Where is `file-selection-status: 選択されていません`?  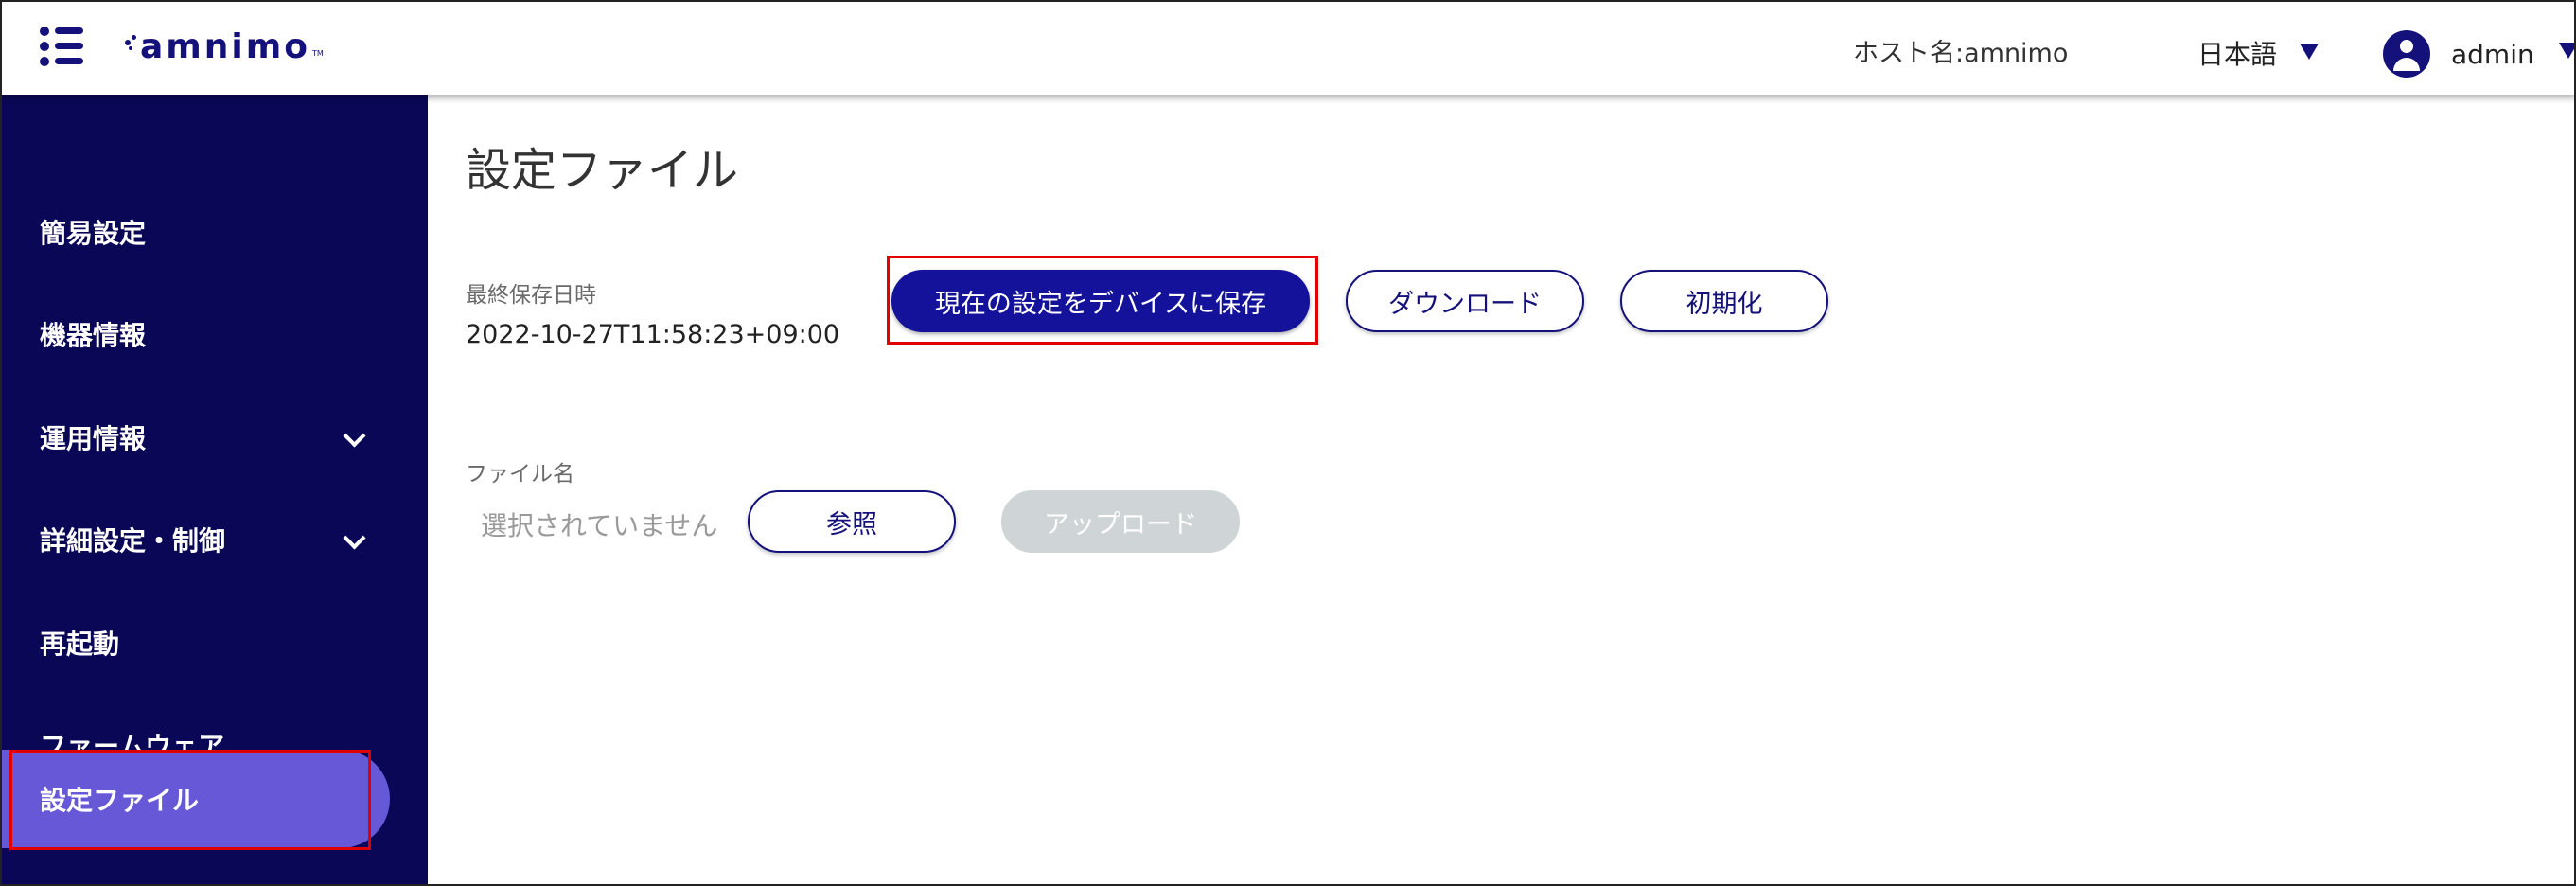
file-selection-status: 選択されていません is located at coordinates (599, 525).